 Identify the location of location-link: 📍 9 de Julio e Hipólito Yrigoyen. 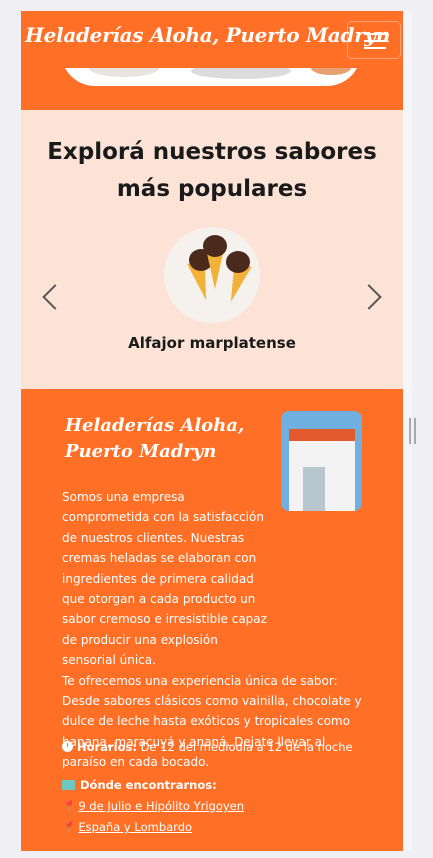
(153, 806).